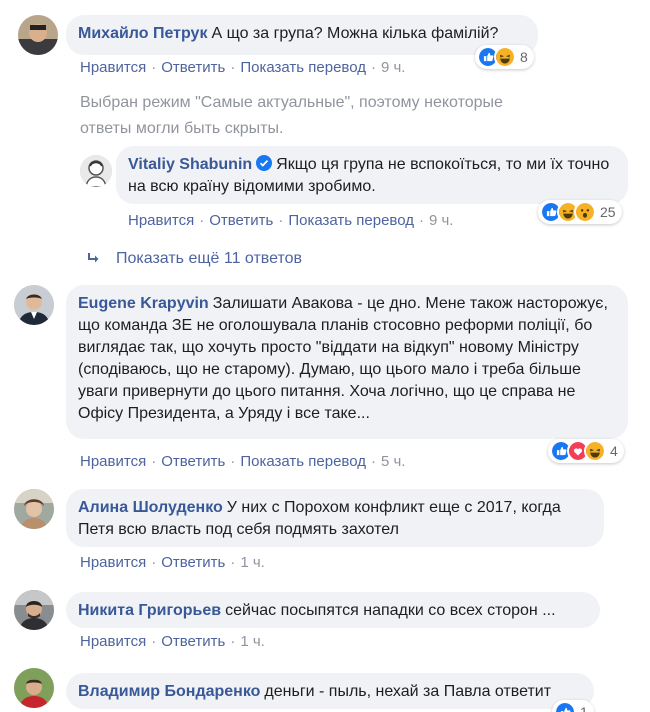 The height and width of the screenshot is (712, 650). Describe the element at coordinates (190, 164) in the screenshot. I see `comment-author: Vitaliy Shabunin` at that location.